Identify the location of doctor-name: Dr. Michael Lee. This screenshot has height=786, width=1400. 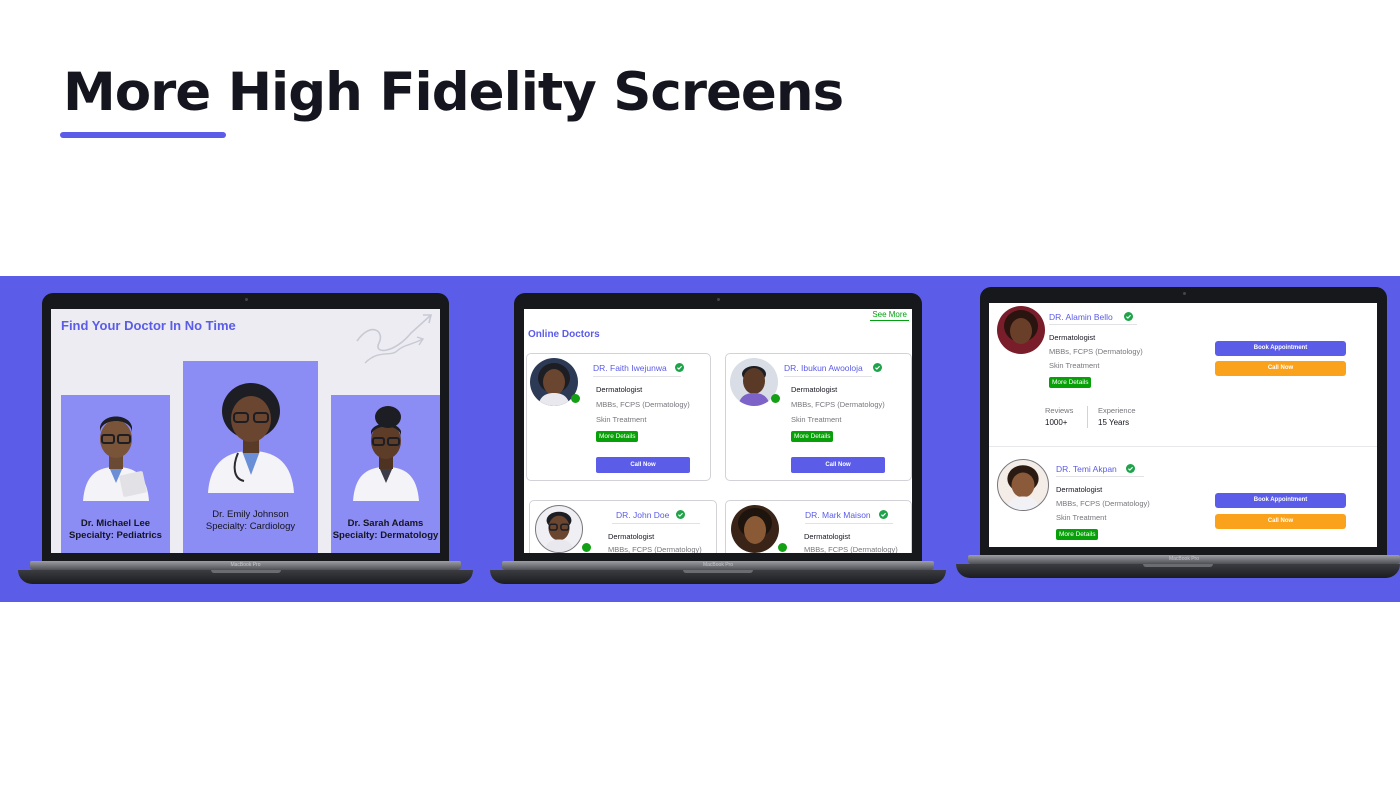
(115, 523).